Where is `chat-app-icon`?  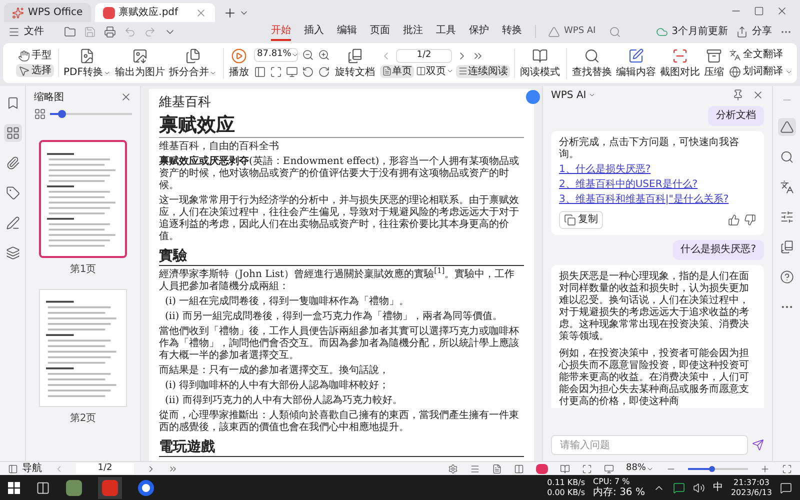 chat-app-icon is located at coordinates (678, 488).